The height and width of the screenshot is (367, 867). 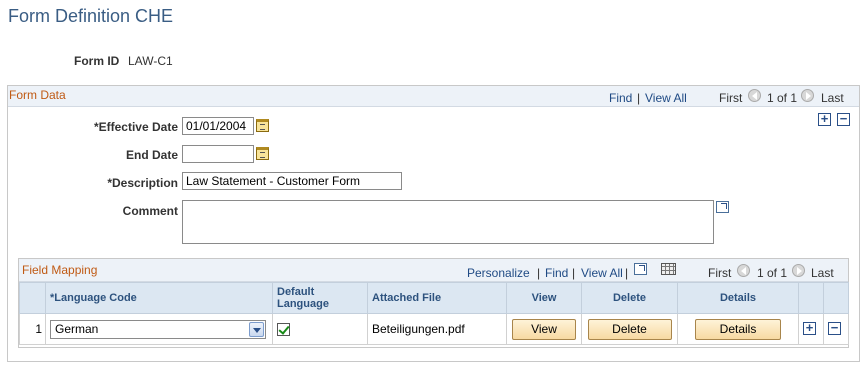 I want to click on delete-row-button: −, so click(x=834, y=328).